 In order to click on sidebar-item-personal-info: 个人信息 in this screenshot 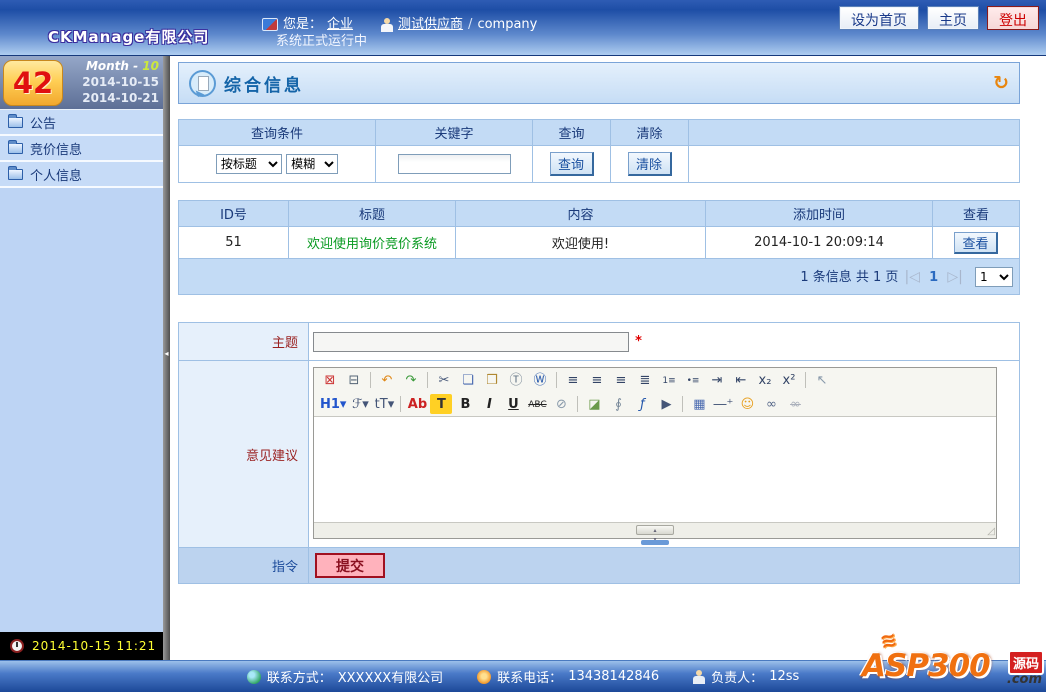, I will do `click(81, 175)`.